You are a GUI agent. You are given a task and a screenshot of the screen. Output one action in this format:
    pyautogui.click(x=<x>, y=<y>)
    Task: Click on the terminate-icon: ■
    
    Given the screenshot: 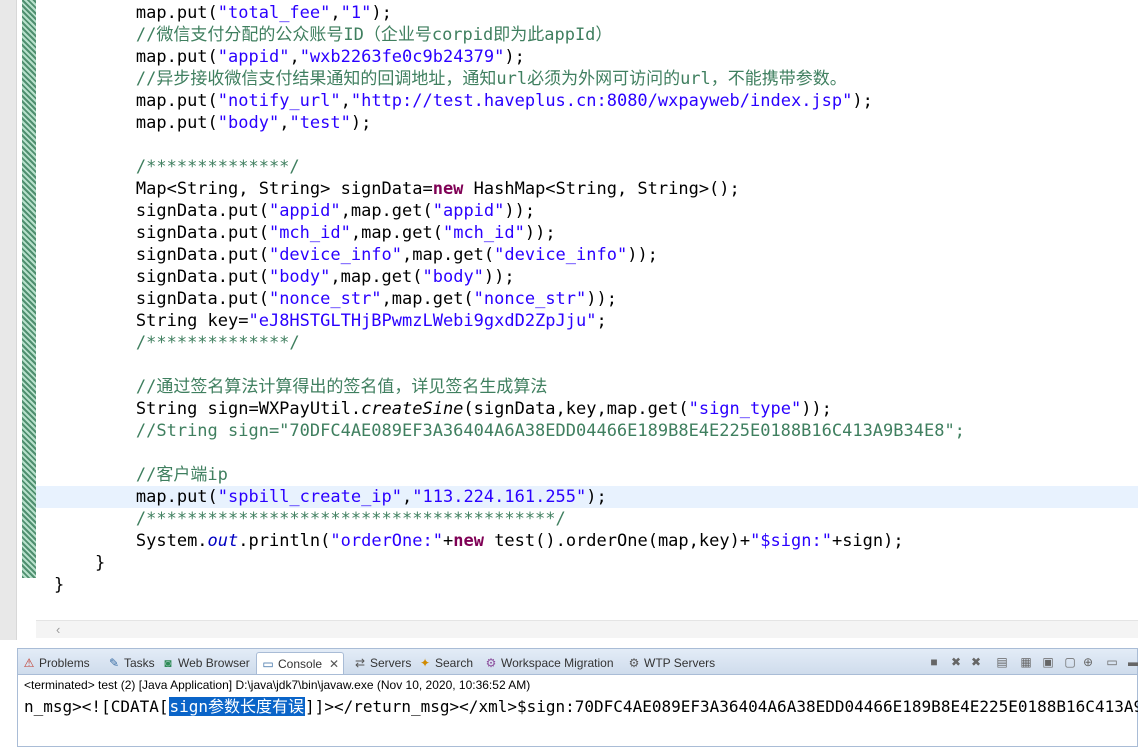 What is the action you would take?
    pyautogui.click(x=934, y=662)
    